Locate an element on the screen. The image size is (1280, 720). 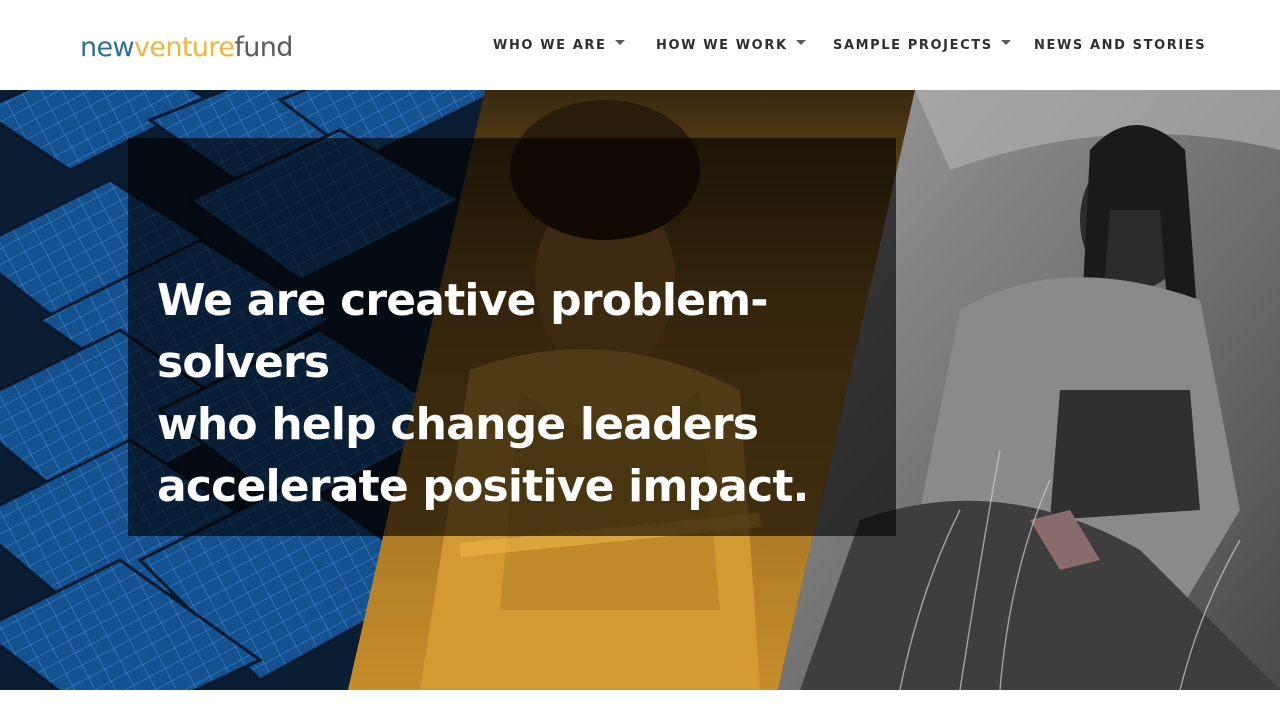
nav-how-we-work: HOW WE WORK is located at coordinates (731, 45).